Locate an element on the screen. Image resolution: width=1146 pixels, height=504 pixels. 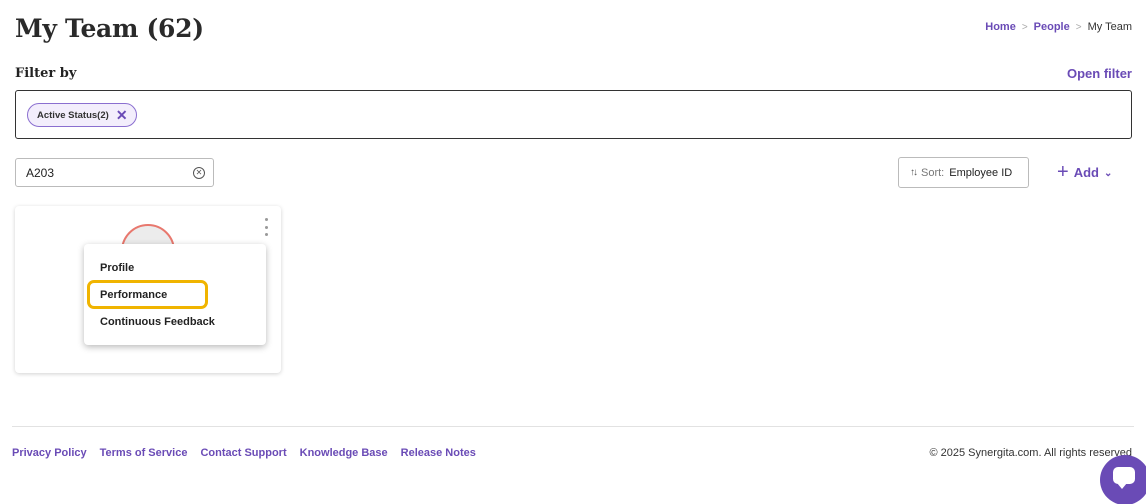
card-context-menu: Profile Performance Continuous Feedback is located at coordinates (175, 294).